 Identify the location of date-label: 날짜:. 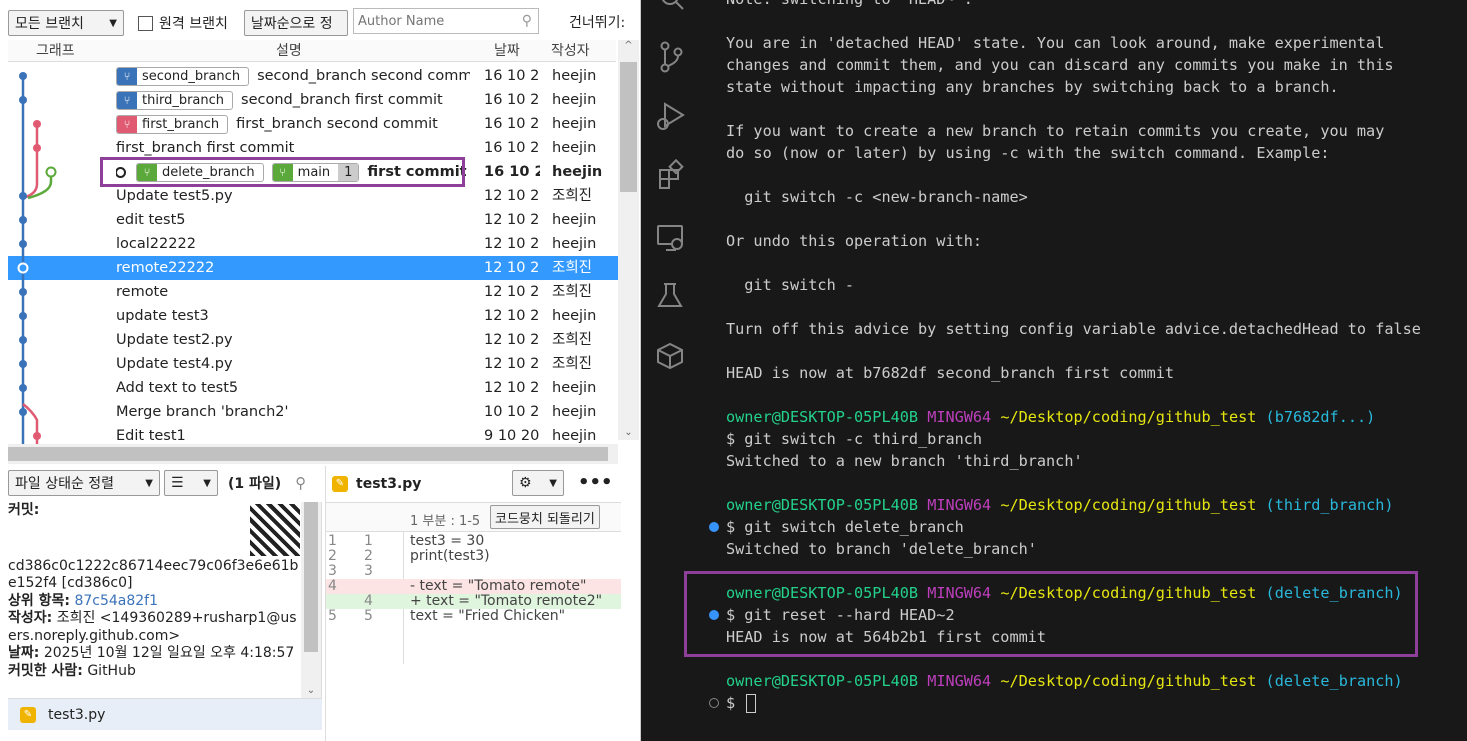
(24, 653).